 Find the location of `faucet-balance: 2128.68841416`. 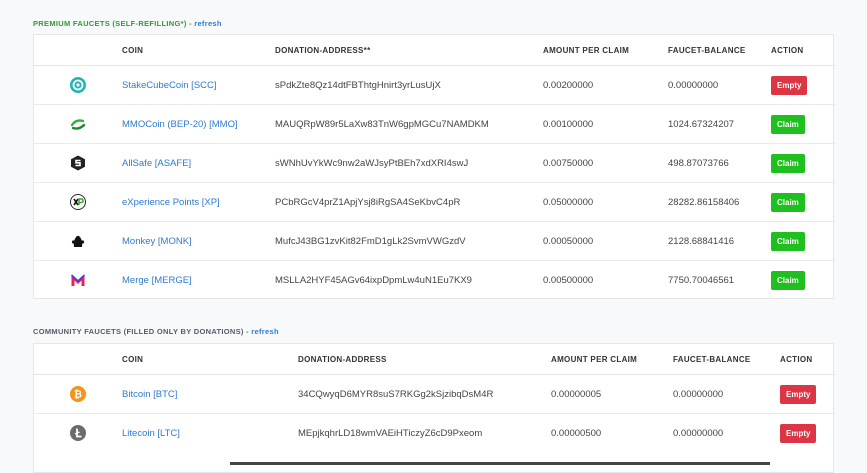

faucet-balance: 2128.68841416 is located at coordinates (719, 241).